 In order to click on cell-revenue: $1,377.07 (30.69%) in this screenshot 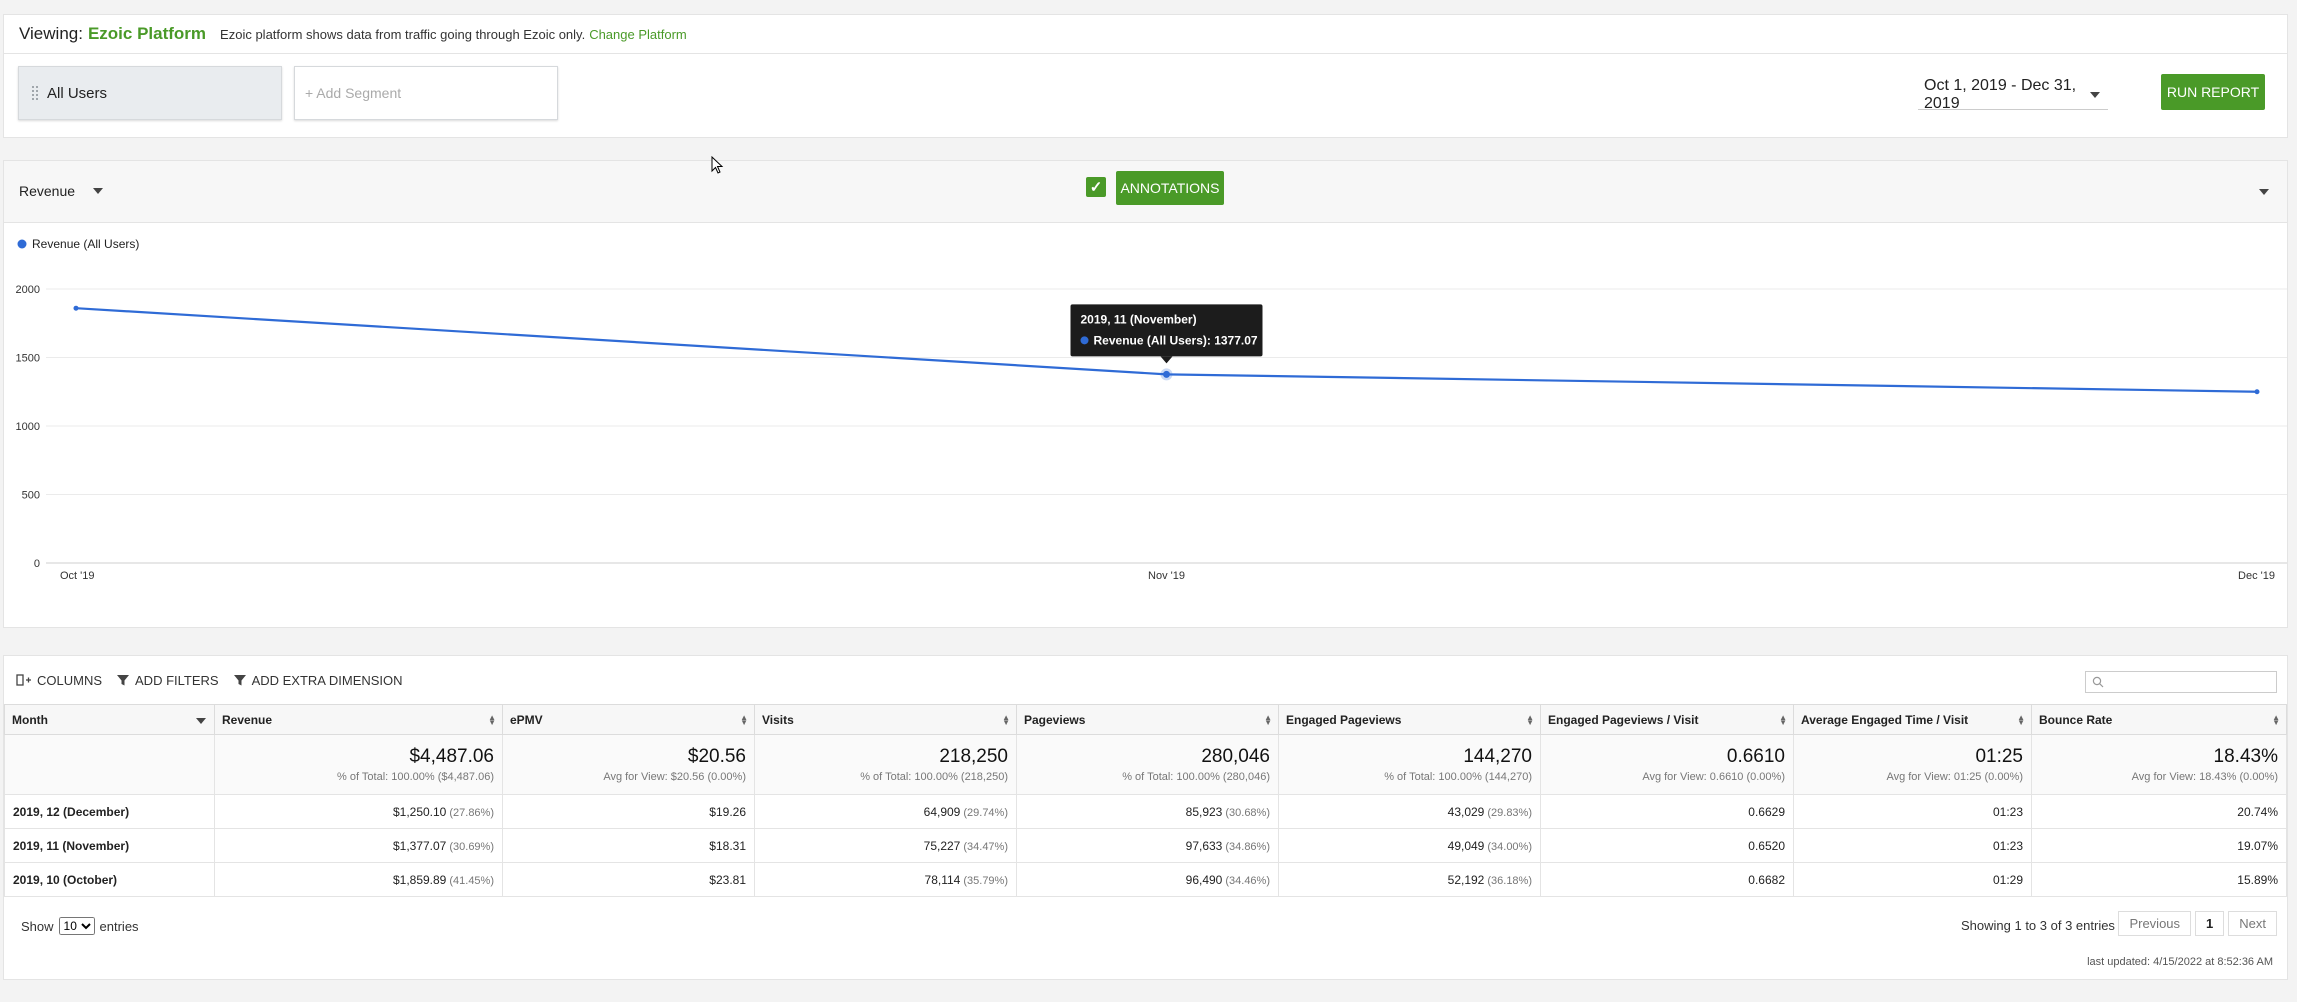, I will do `click(358, 845)`.